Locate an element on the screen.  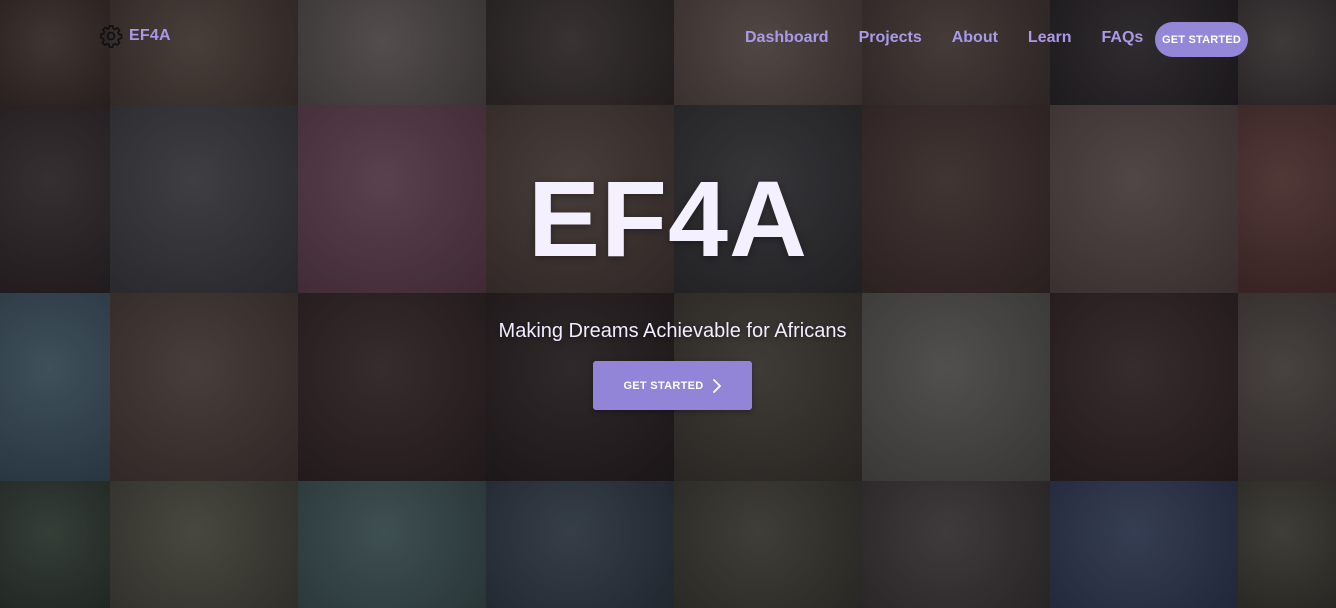
nav-get-started-button: GET STARTED is located at coordinates (1201, 39).